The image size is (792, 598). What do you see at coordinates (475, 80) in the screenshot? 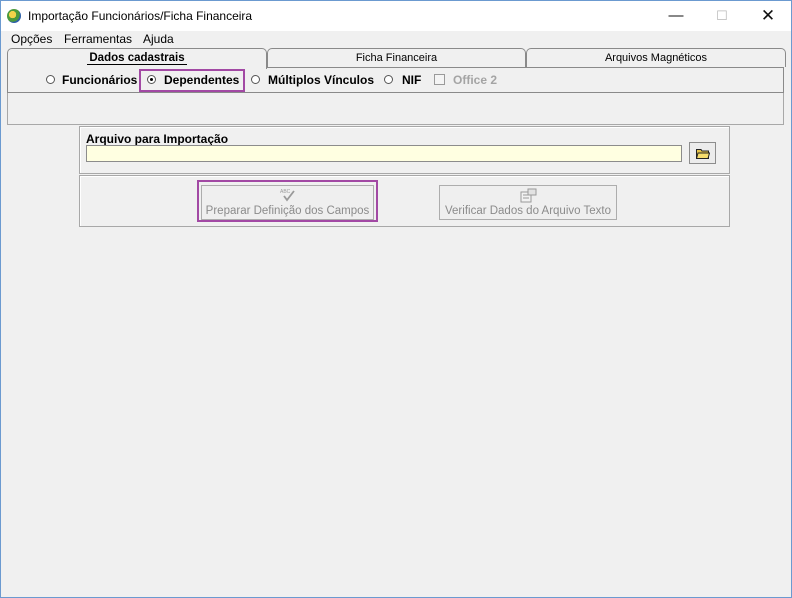
I see `checkbox-label-office-2: Office 2` at bounding box center [475, 80].